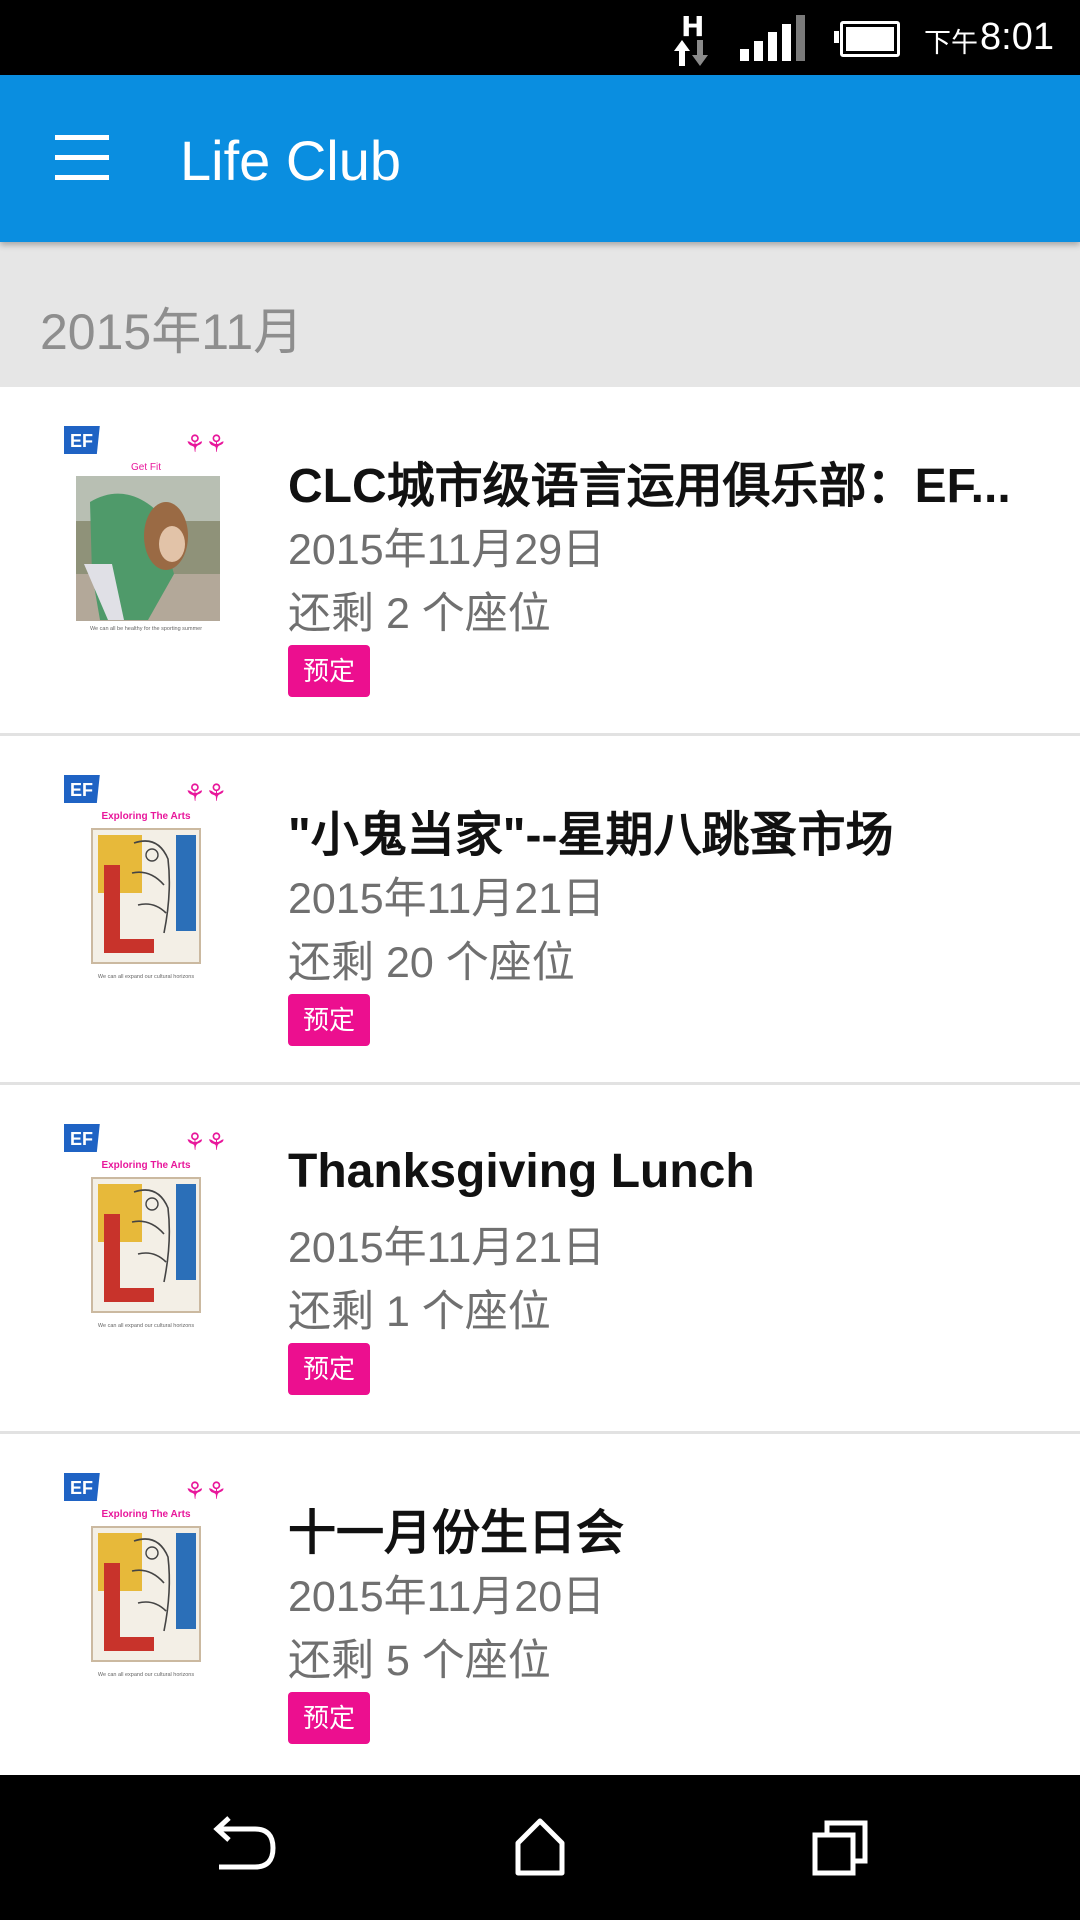 This screenshot has height=1920, width=1080. Describe the element at coordinates (146, 467) in the screenshot. I see `thumb-heading: Get Fit` at that location.